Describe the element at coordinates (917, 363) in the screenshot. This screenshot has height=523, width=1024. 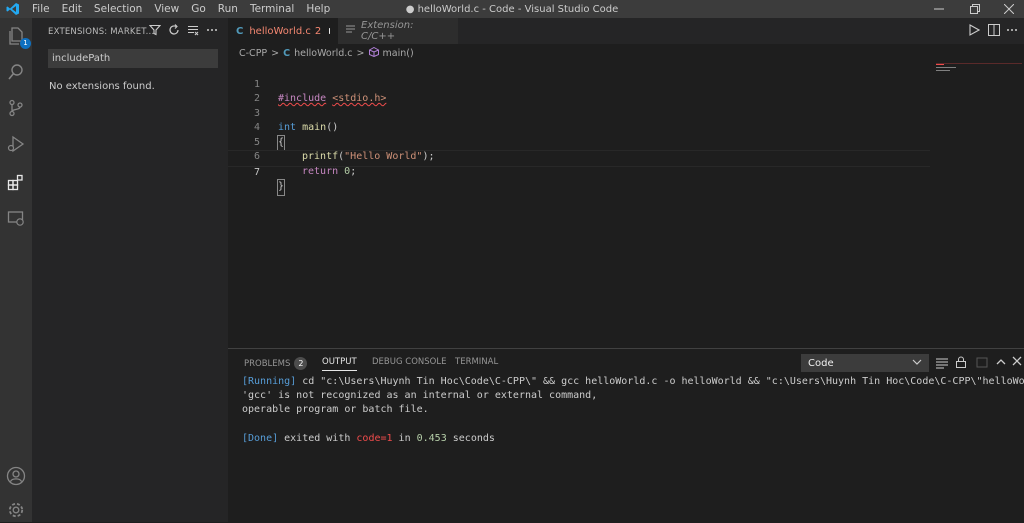
I see `chevron-down-icon` at that location.